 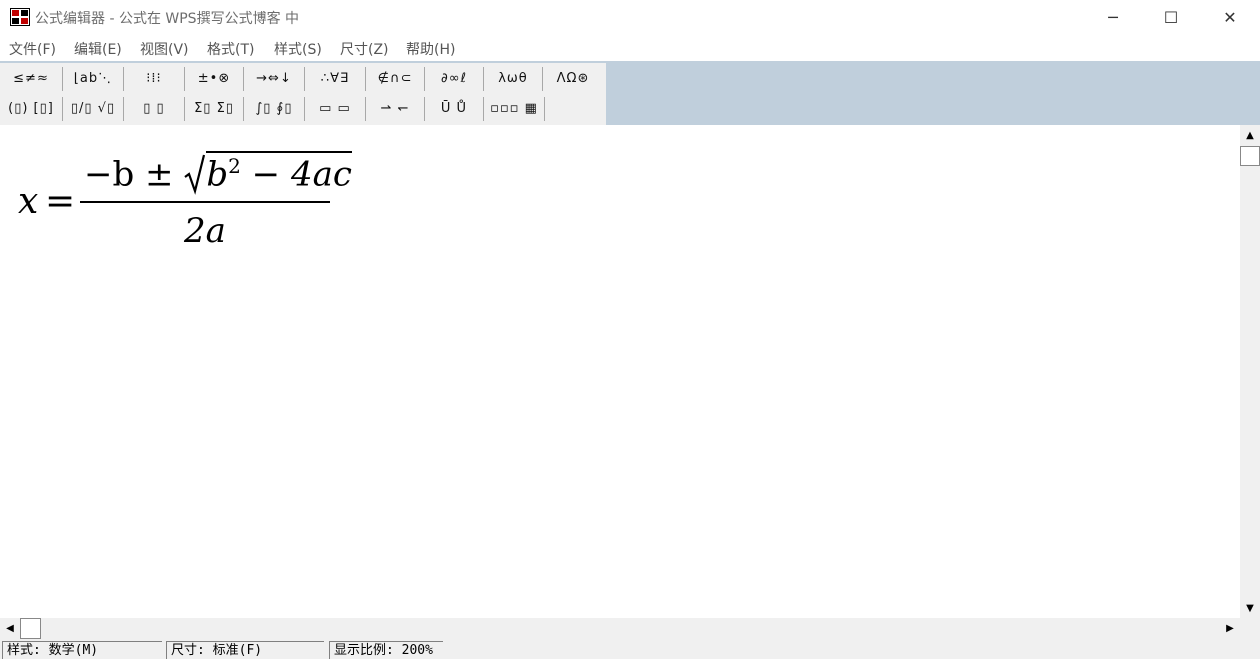 What do you see at coordinates (82, 650) in the screenshot?
I see `status-style: 样式: 数学(M)` at bounding box center [82, 650].